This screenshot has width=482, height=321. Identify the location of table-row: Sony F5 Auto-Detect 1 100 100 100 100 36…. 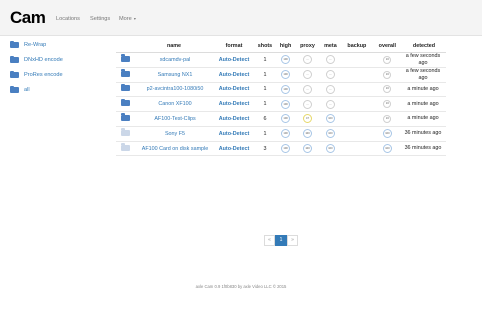
(281, 134).